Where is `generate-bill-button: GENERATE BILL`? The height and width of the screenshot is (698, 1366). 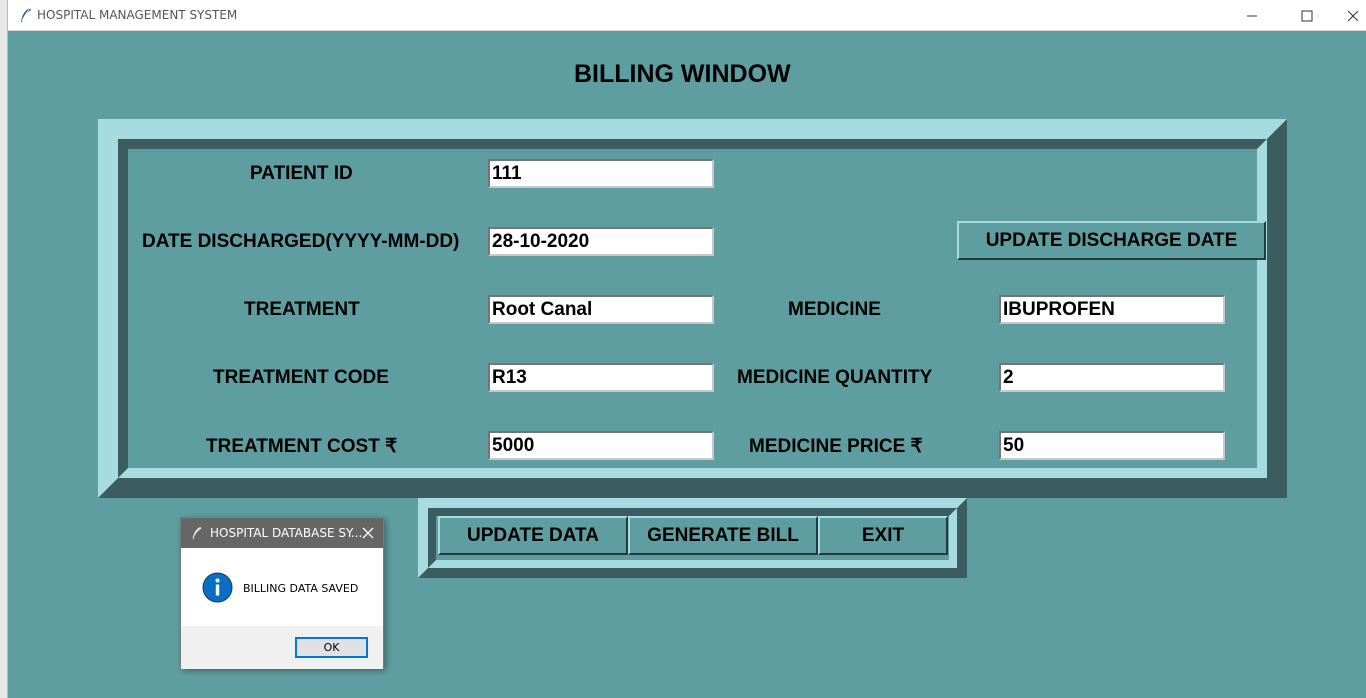 generate-bill-button: GENERATE BILL is located at coordinates (723, 535).